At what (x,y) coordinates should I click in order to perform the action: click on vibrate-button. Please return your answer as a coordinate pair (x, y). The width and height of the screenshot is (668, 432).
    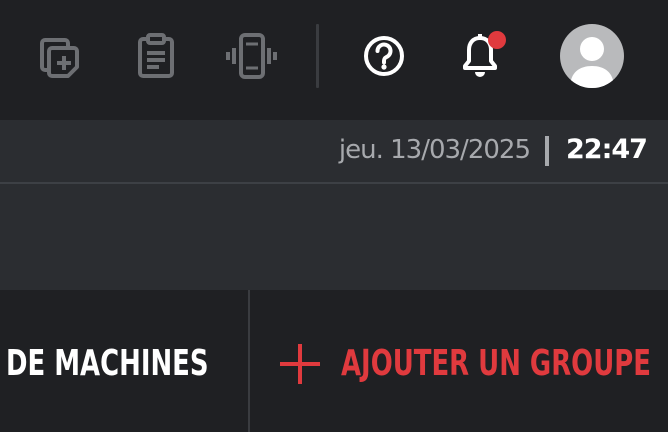
    Looking at the image, I should click on (252, 56).